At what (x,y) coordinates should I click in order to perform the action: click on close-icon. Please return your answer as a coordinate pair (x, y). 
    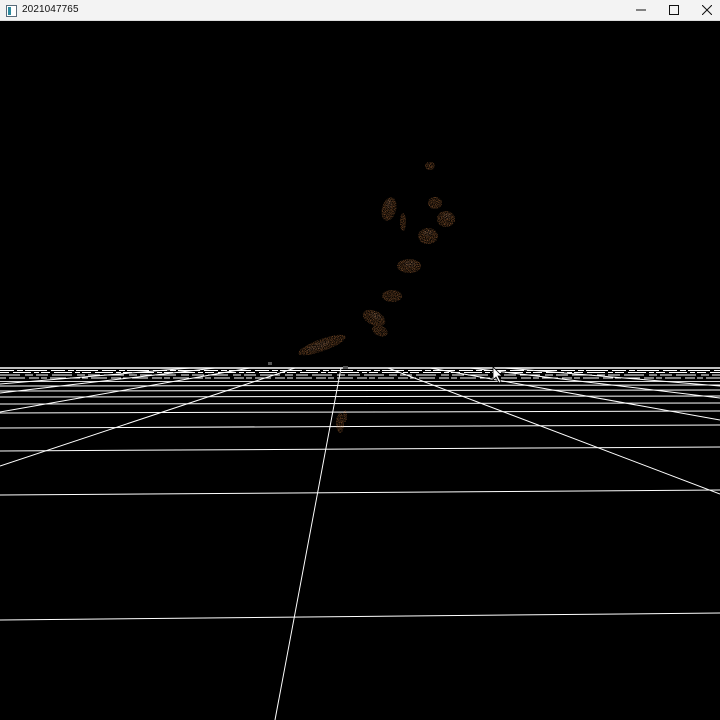
    Looking at the image, I should click on (706, 11).